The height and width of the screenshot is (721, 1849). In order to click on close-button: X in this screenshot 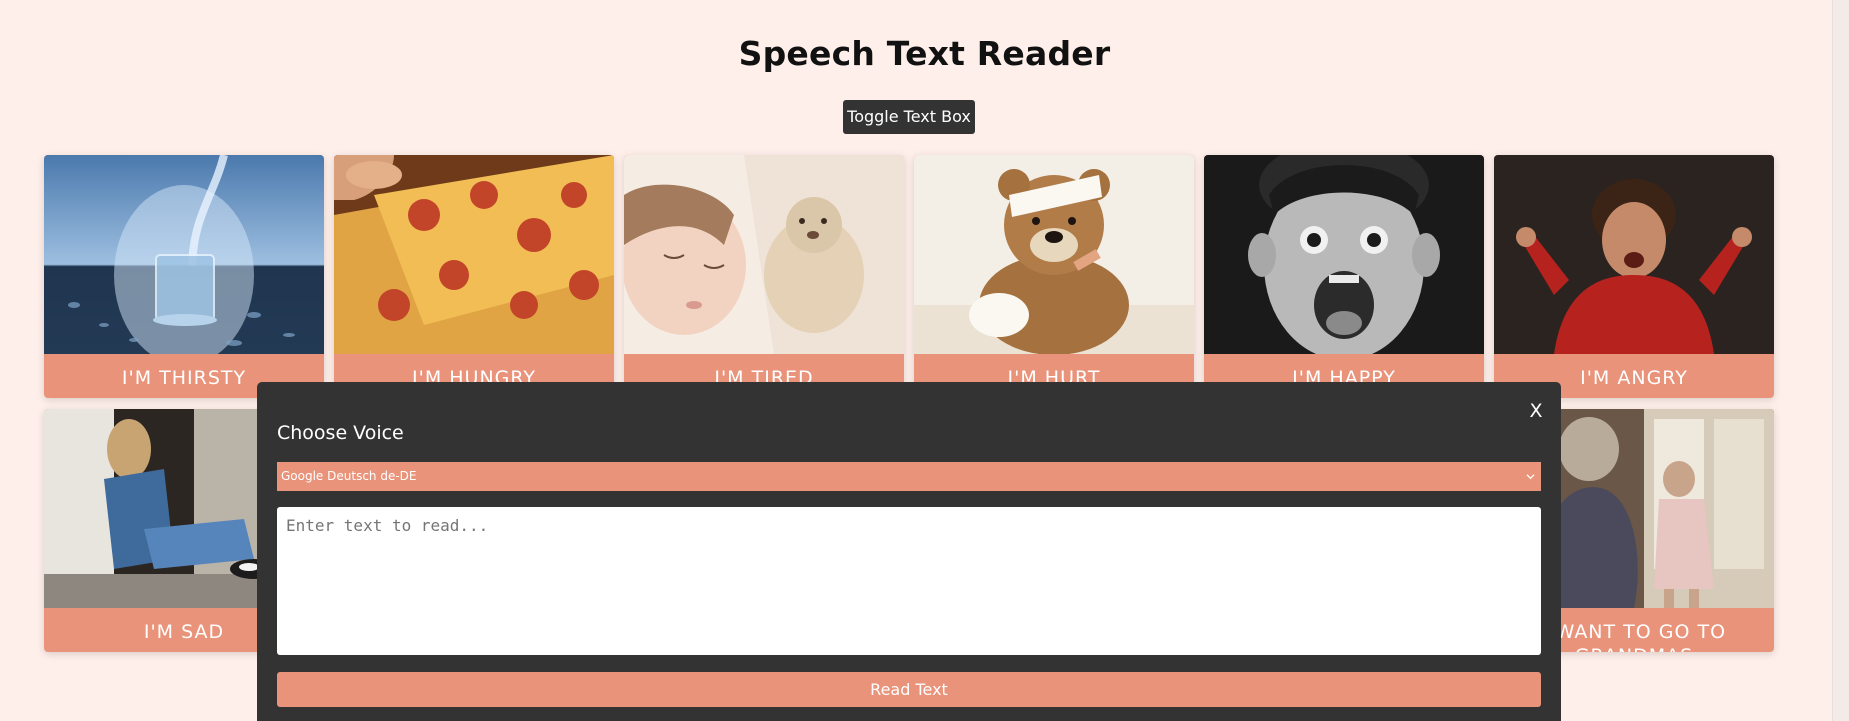, I will do `click(1536, 411)`.